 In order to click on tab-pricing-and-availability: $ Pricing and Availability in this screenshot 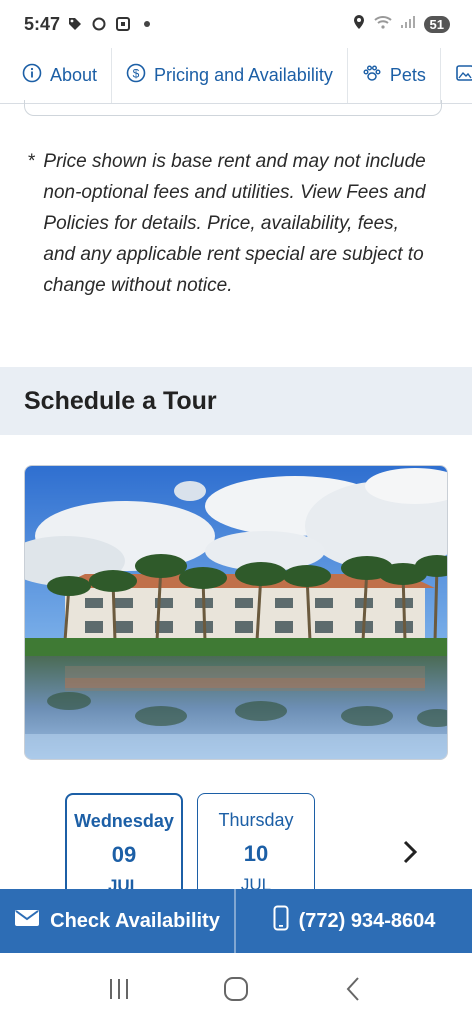, I will do `click(230, 75)`.